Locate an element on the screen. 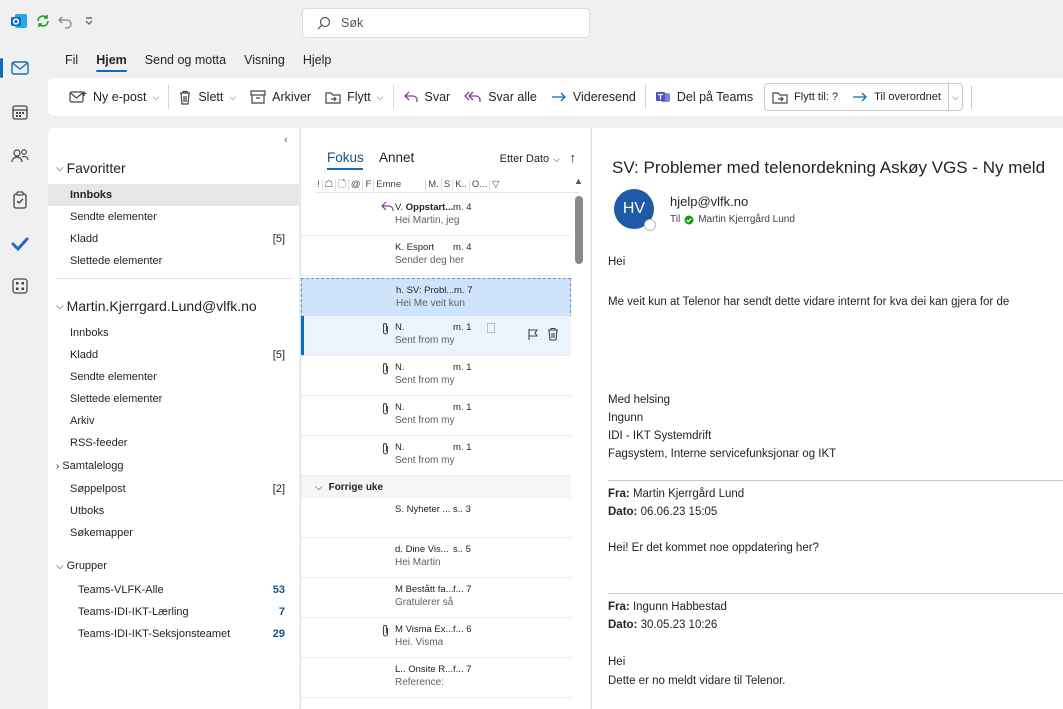 The height and width of the screenshot is (709, 1063). tab-home: Hjem is located at coordinates (111, 62).